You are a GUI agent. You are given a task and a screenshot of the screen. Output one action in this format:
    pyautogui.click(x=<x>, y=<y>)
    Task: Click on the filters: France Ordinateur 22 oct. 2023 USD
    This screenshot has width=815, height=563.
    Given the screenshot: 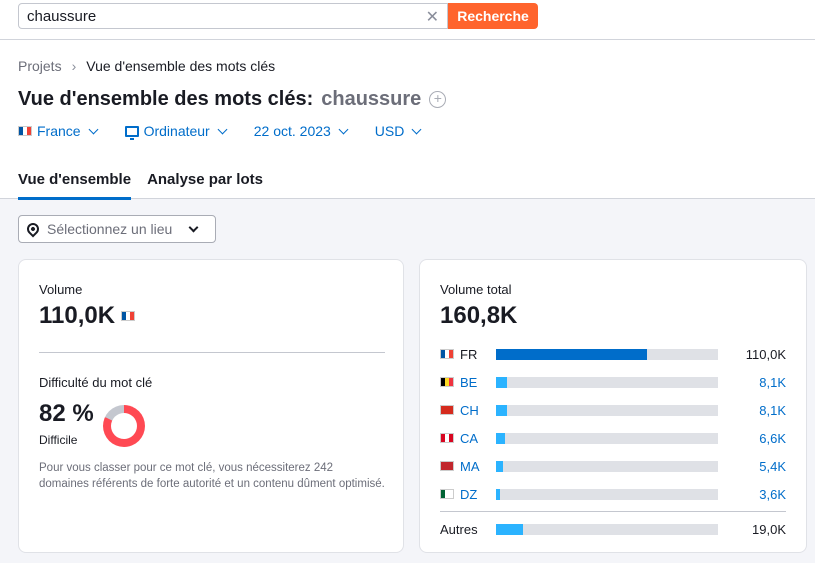 What is the action you would take?
    pyautogui.click(x=220, y=131)
    